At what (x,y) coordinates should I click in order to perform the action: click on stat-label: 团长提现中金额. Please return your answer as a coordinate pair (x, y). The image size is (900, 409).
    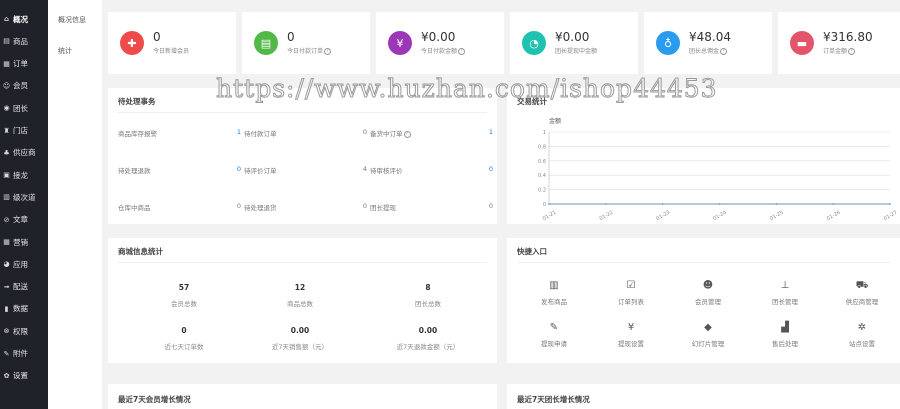
    Looking at the image, I should click on (576, 51).